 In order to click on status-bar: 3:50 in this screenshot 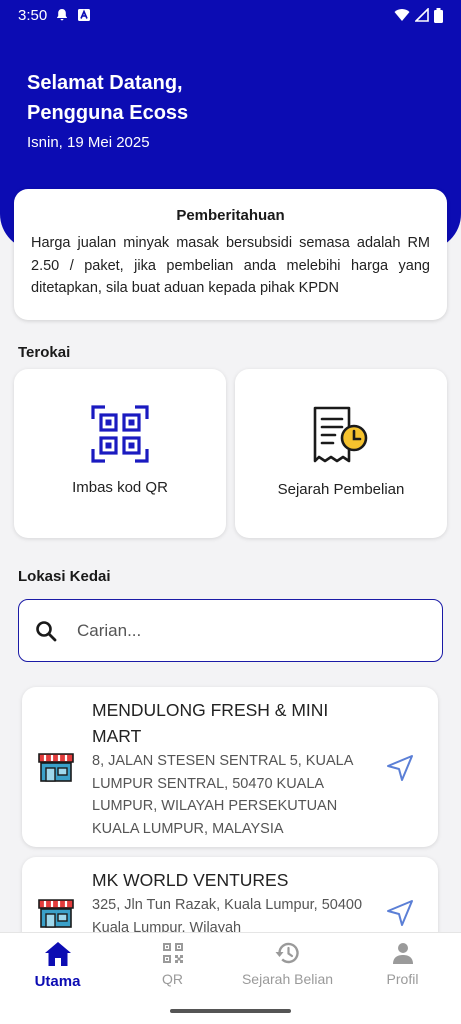, I will do `click(230, 15)`.